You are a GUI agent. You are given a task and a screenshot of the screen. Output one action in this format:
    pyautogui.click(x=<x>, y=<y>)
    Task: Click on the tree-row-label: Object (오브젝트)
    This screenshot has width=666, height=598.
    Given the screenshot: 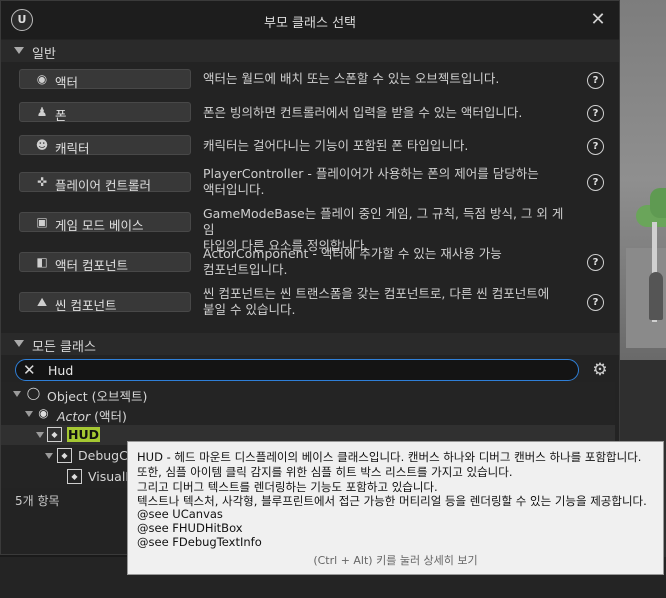 What is the action you would take?
    pyautogui.click(x=97, y=396)
    